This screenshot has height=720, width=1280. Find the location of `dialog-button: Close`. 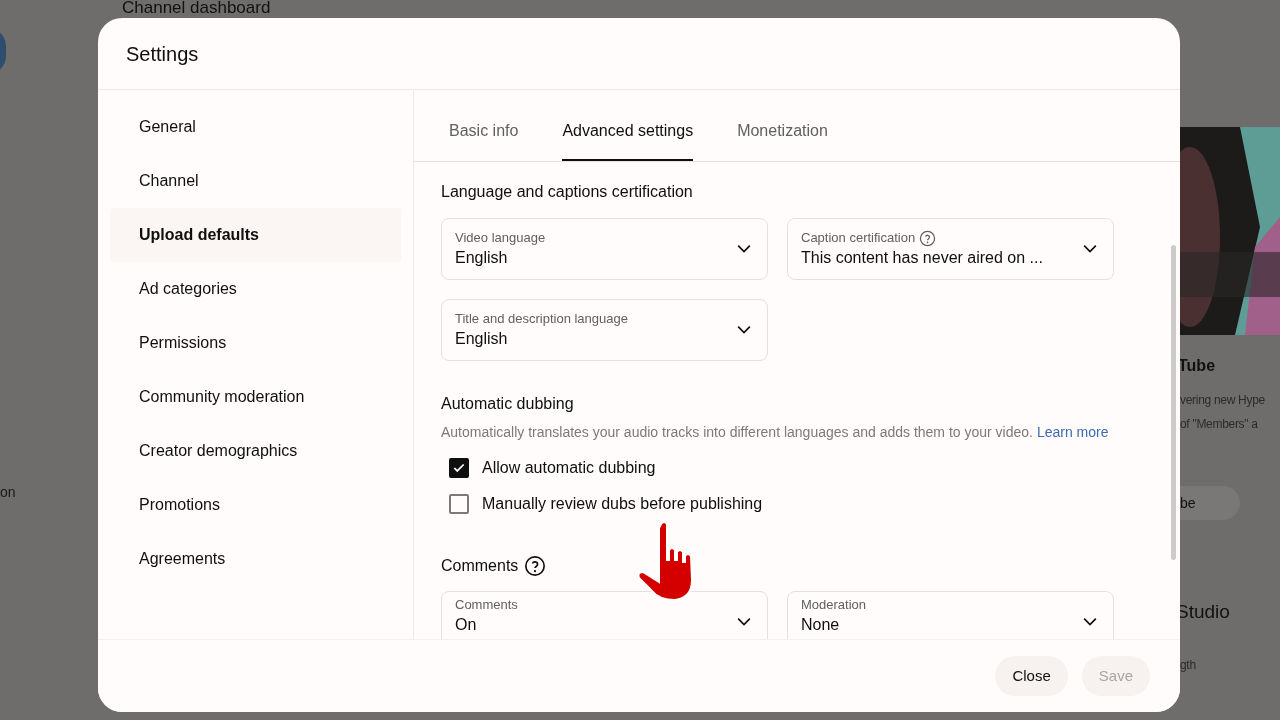

dialog-button: Close is located at coordinates (1031, 676).